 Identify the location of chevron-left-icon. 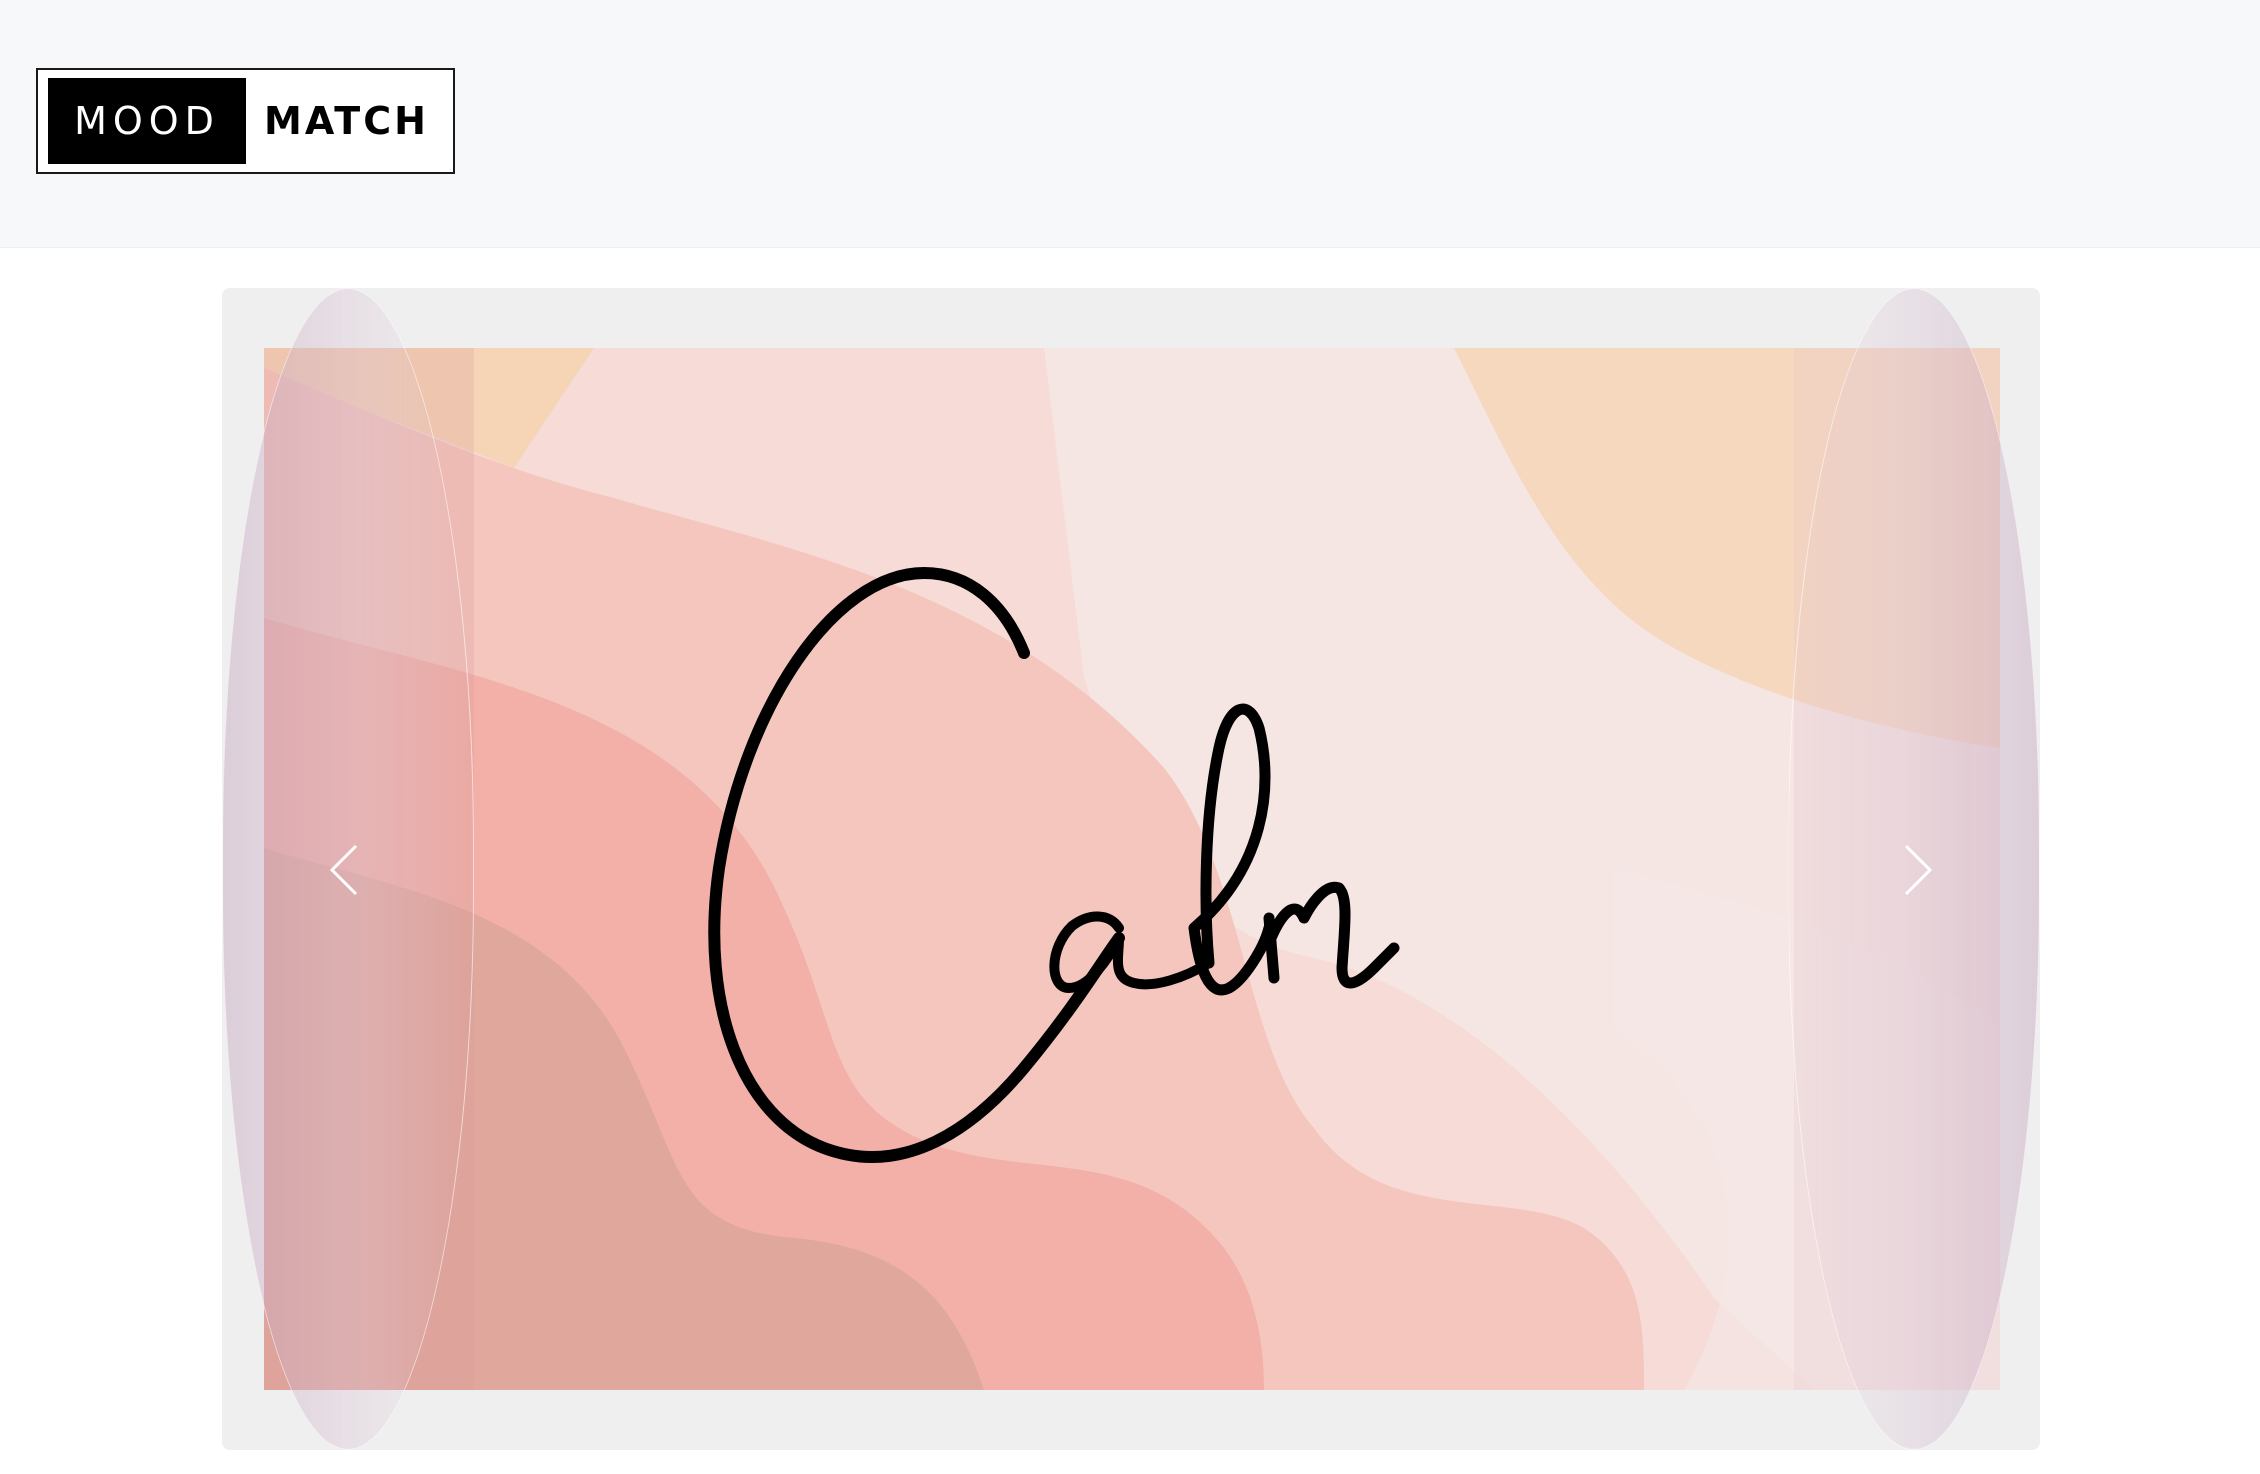
(343, 870).